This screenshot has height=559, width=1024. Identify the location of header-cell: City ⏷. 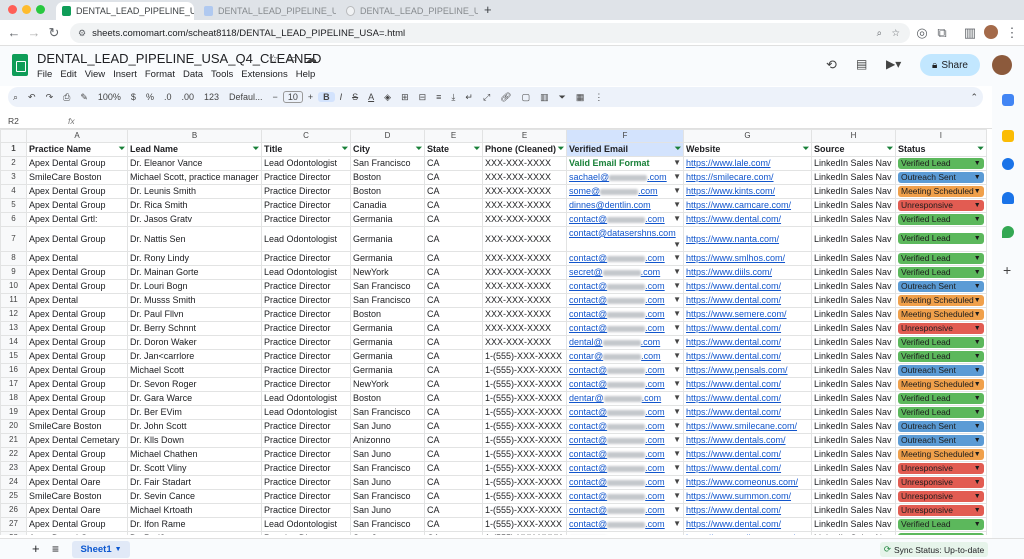
(387, 149).